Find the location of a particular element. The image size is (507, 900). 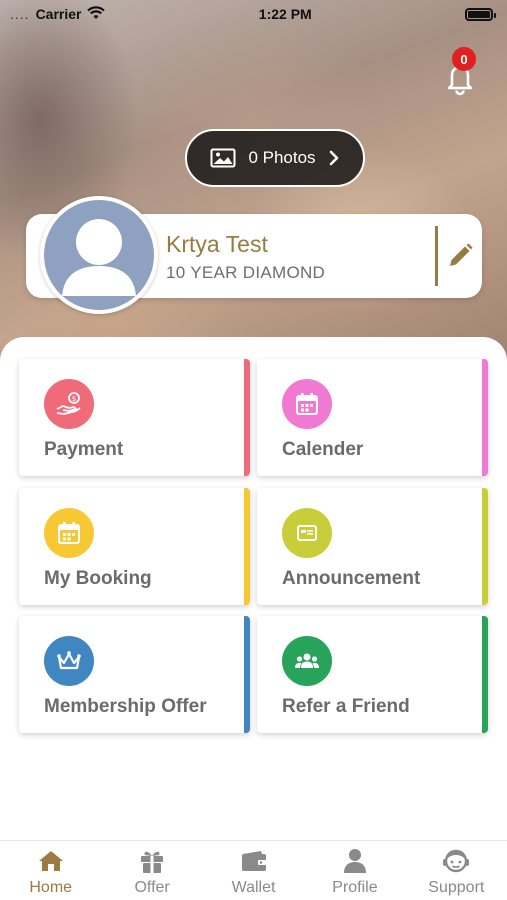

photos-button: 0 Photos is located at coordinates (275, 158).